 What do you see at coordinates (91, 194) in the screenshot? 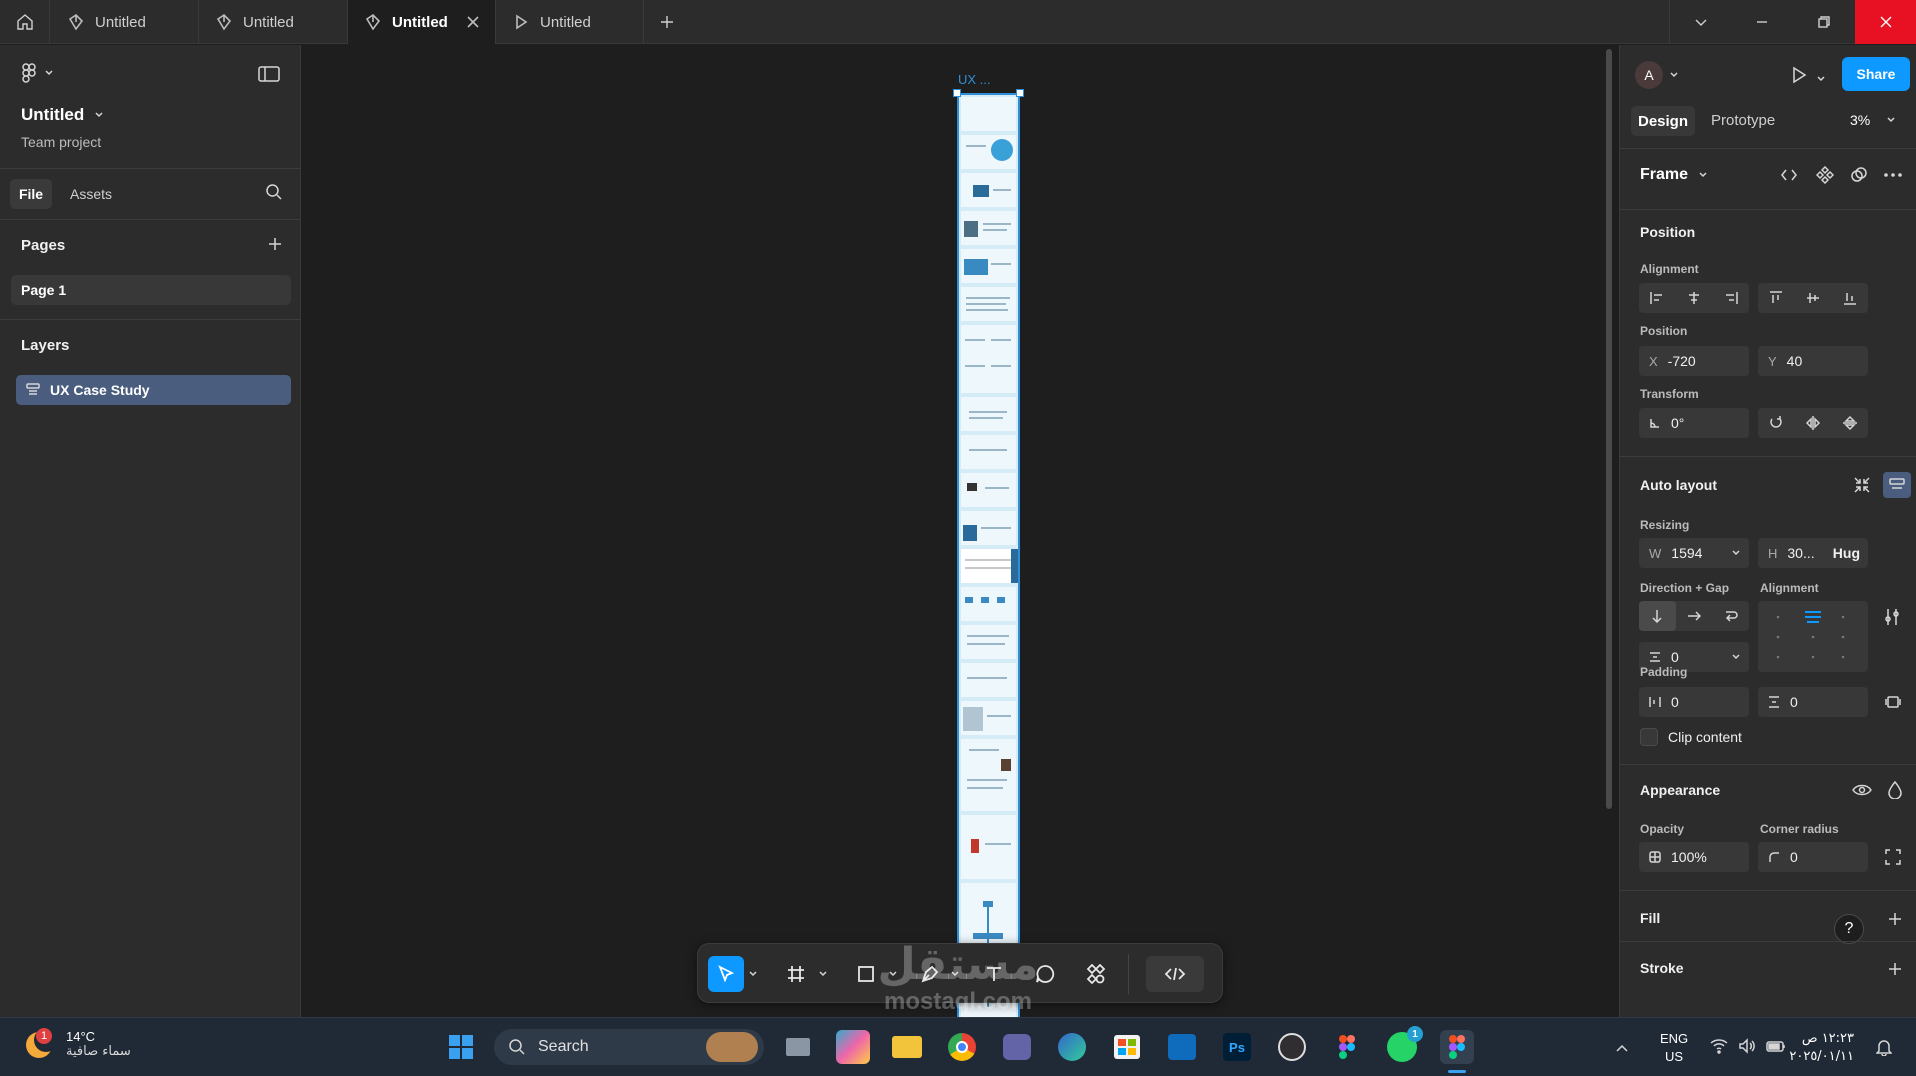
I see `tab-assets: Assets` at bounding box center [91, 194].